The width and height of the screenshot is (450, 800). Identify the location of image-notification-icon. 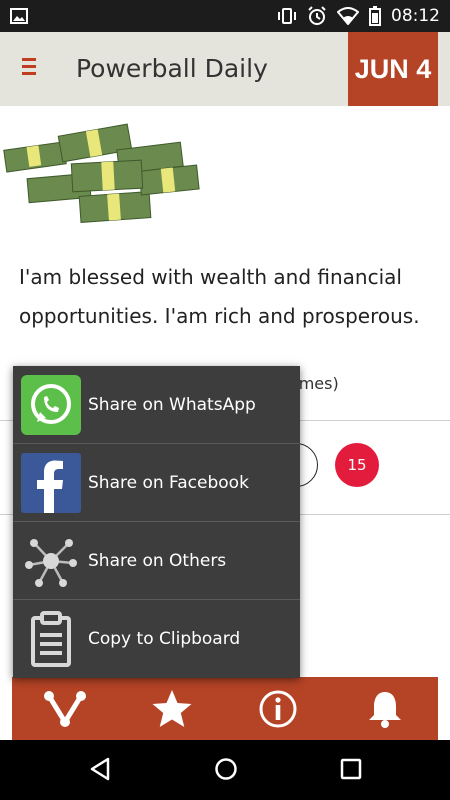
(19, 16).